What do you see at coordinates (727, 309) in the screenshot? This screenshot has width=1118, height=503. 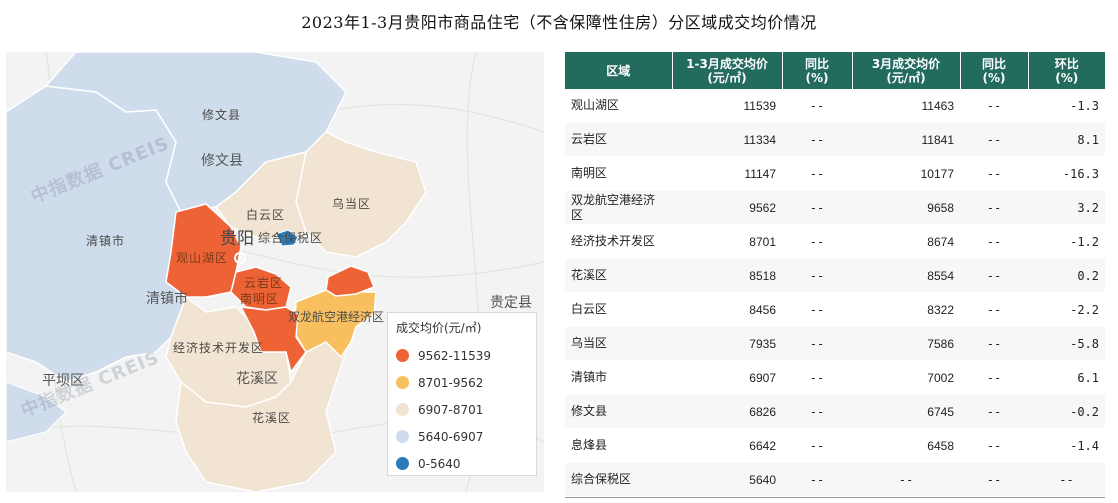 I see `value-cell: 8456` at bounding box center [727, 309].